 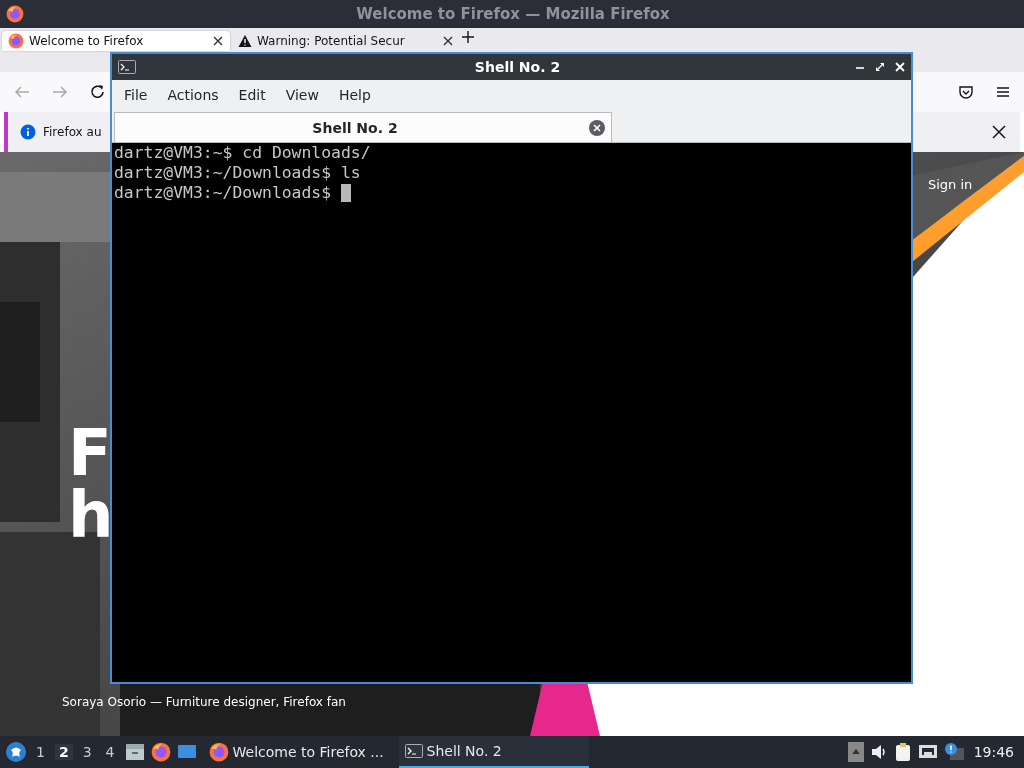 What do you see at coordinates (16, 752) in the screenshot?
I see `start-menu-icon` at bounding box center [16, 752].